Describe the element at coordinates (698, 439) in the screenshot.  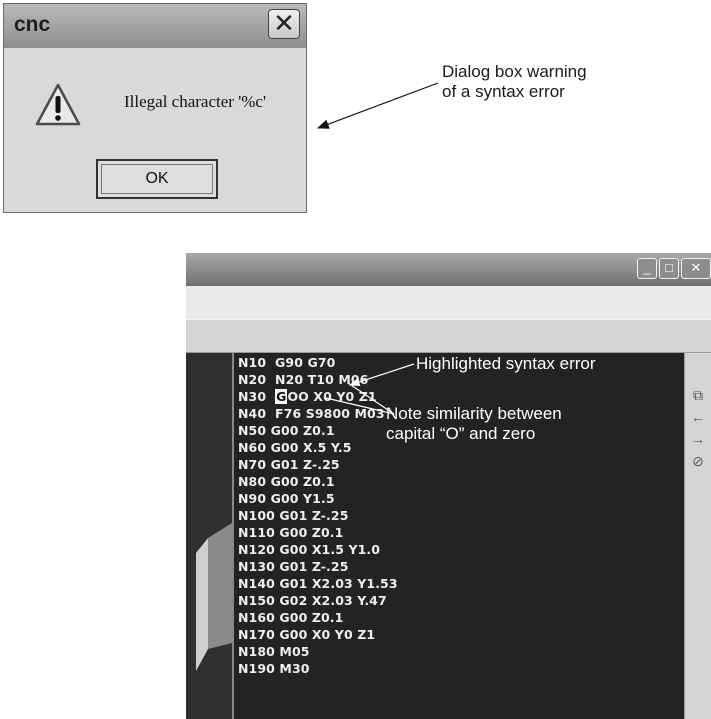
I see `arrow-right-icon: →` at that location.